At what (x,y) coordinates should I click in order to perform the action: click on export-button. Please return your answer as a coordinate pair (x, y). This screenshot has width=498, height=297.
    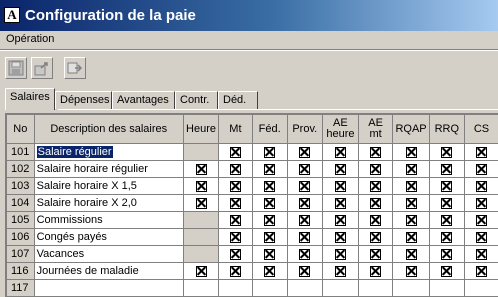
    Looking at the image, I should click on (42, 68).